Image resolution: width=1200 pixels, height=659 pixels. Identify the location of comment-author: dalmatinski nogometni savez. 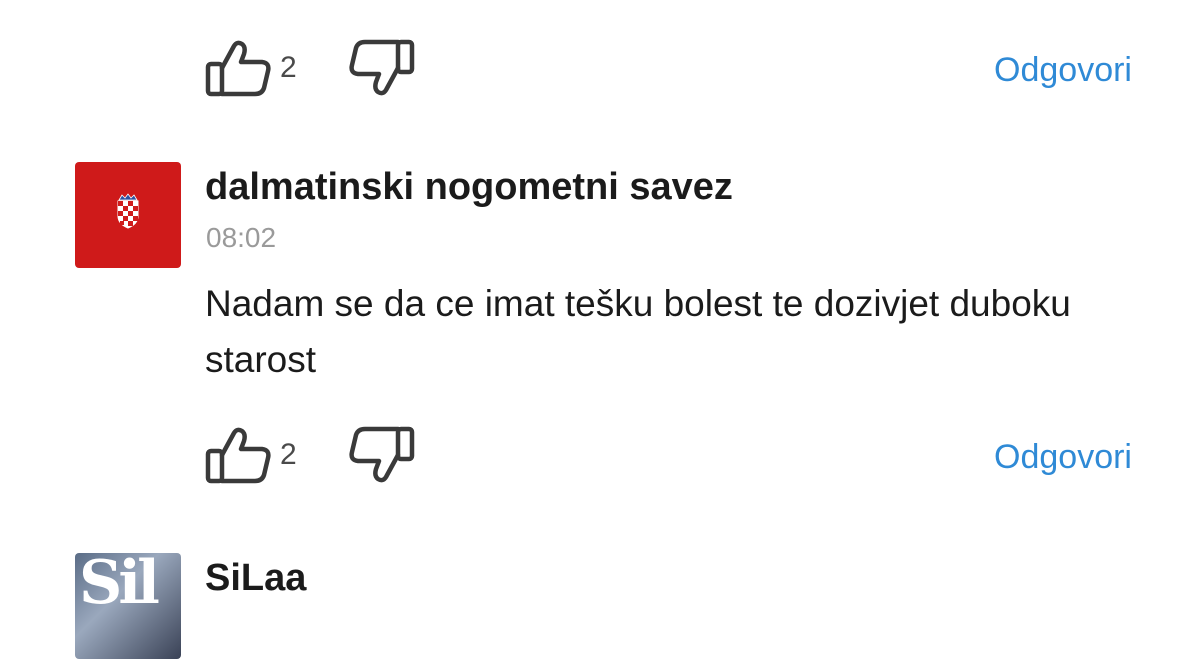
(469, 187).